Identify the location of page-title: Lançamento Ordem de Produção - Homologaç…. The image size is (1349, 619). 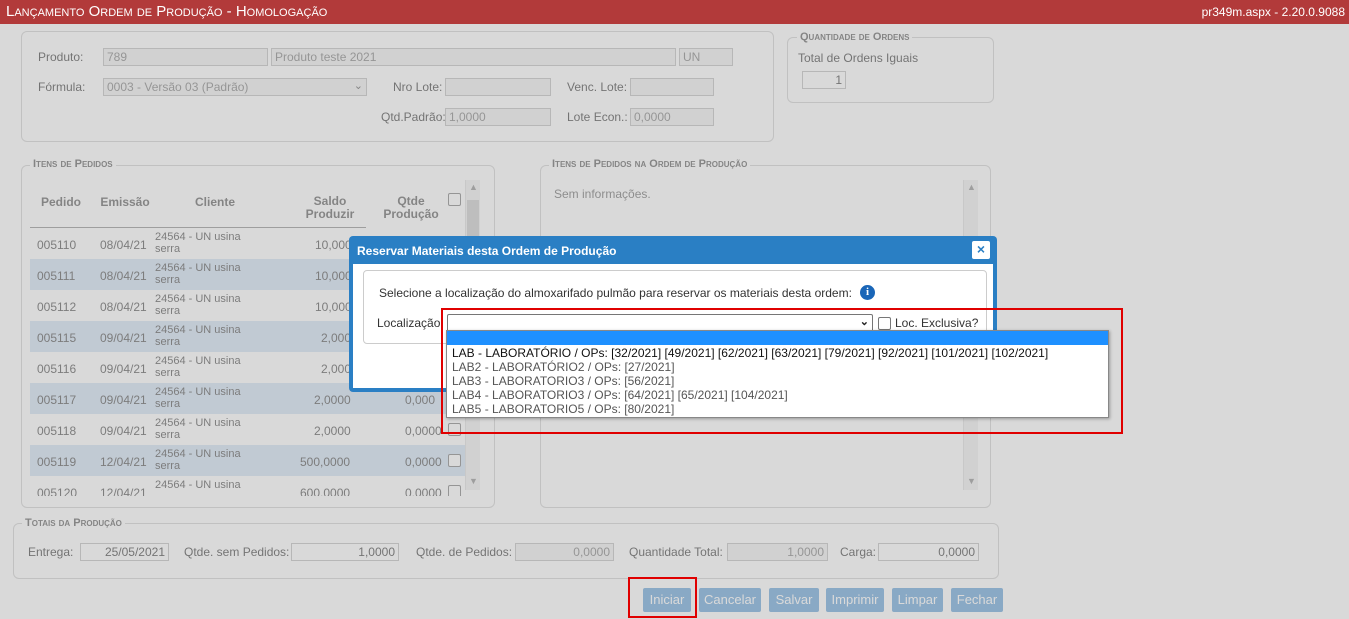
(167, 11).